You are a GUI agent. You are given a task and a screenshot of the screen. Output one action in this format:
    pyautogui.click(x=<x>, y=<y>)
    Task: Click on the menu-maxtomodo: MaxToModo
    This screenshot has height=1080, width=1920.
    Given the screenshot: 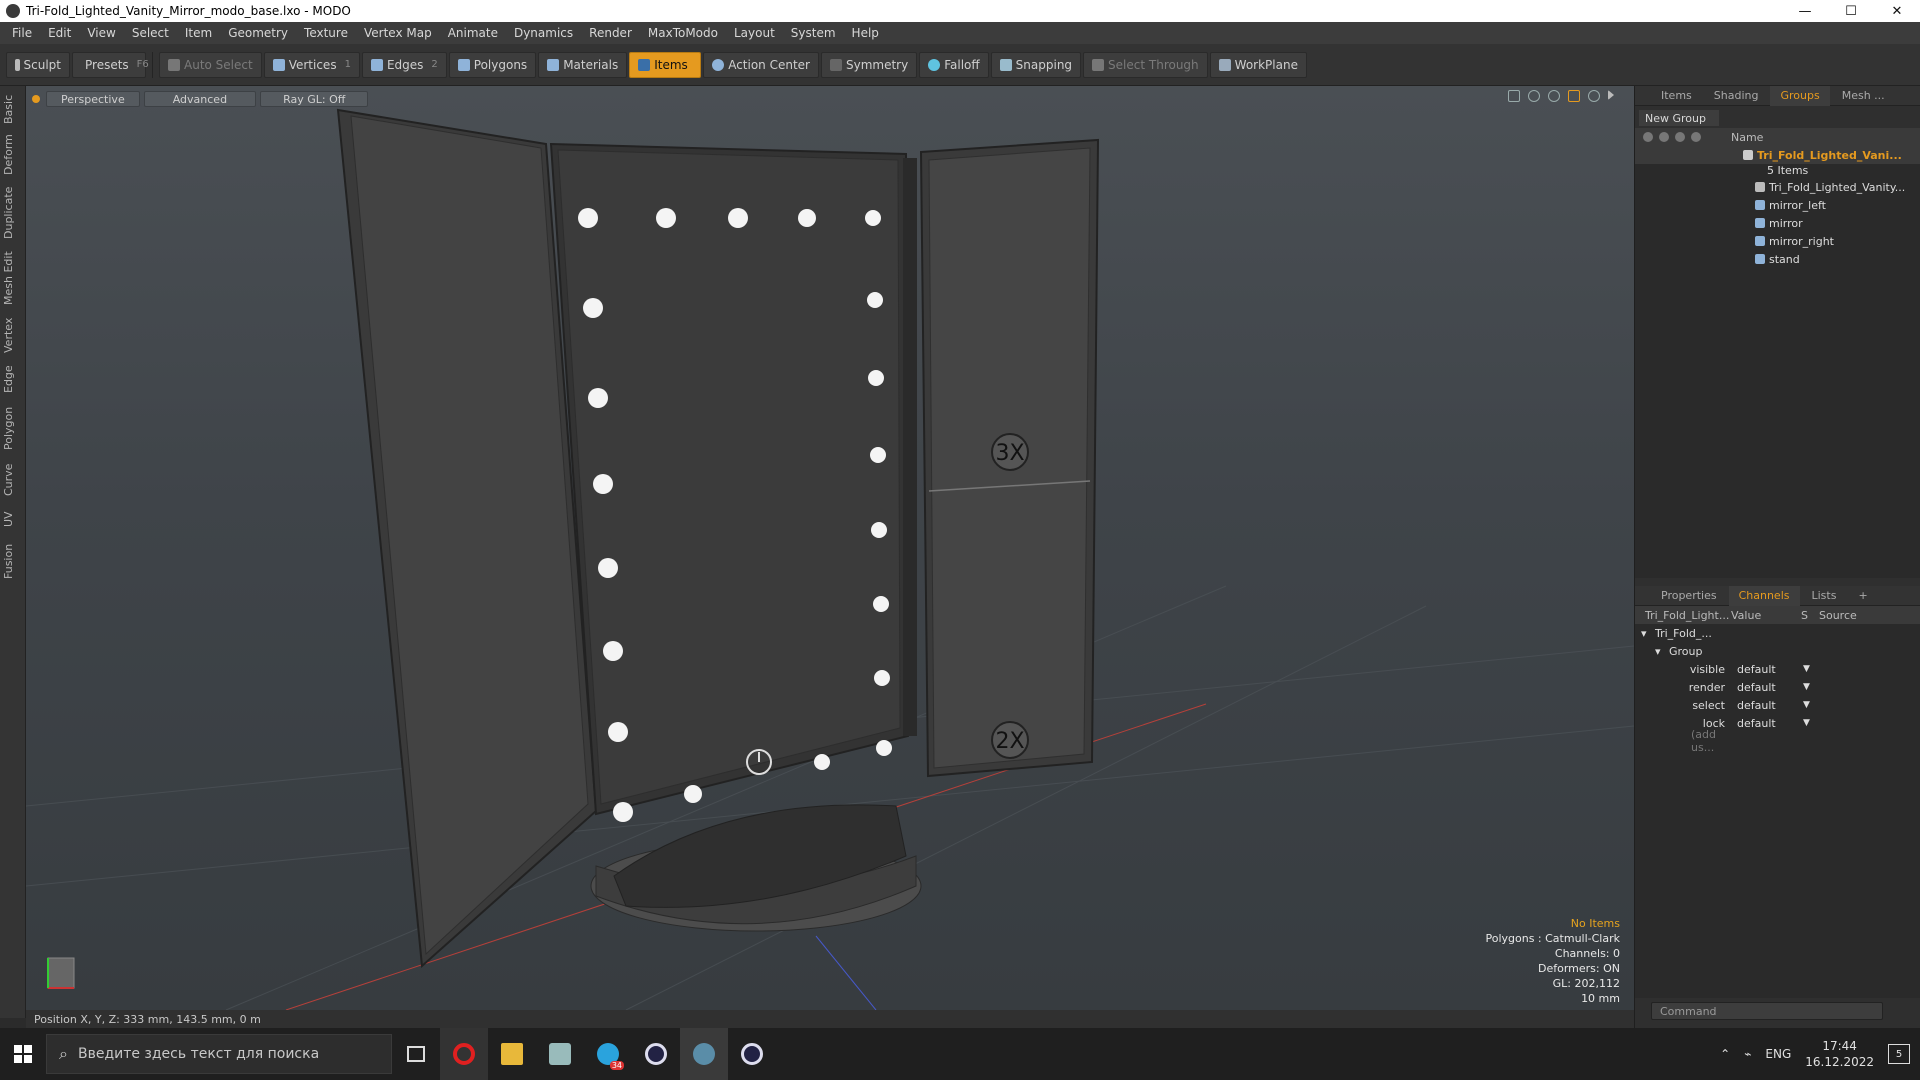 What is the action you would take?
    pyautogui.click(x=683, y=33)
    